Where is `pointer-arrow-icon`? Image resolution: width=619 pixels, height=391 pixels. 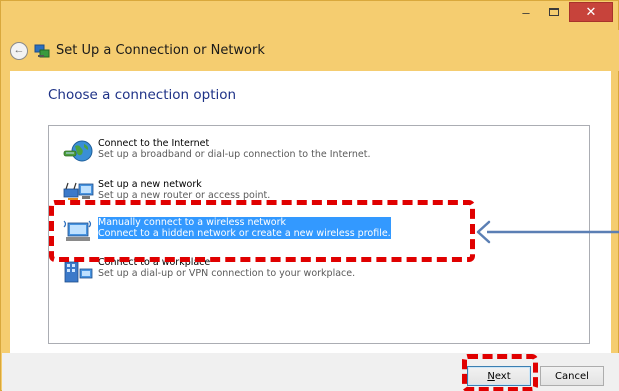 pointer-arrow-icon is located at coordinates (547, 232).